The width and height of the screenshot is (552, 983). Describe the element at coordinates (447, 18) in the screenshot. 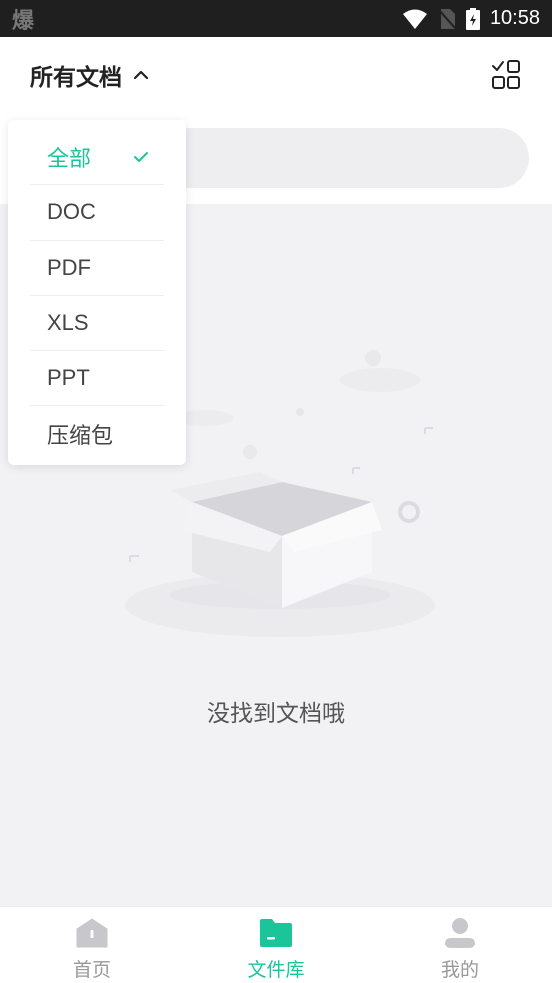

I see `no-sim-icon` at that location.